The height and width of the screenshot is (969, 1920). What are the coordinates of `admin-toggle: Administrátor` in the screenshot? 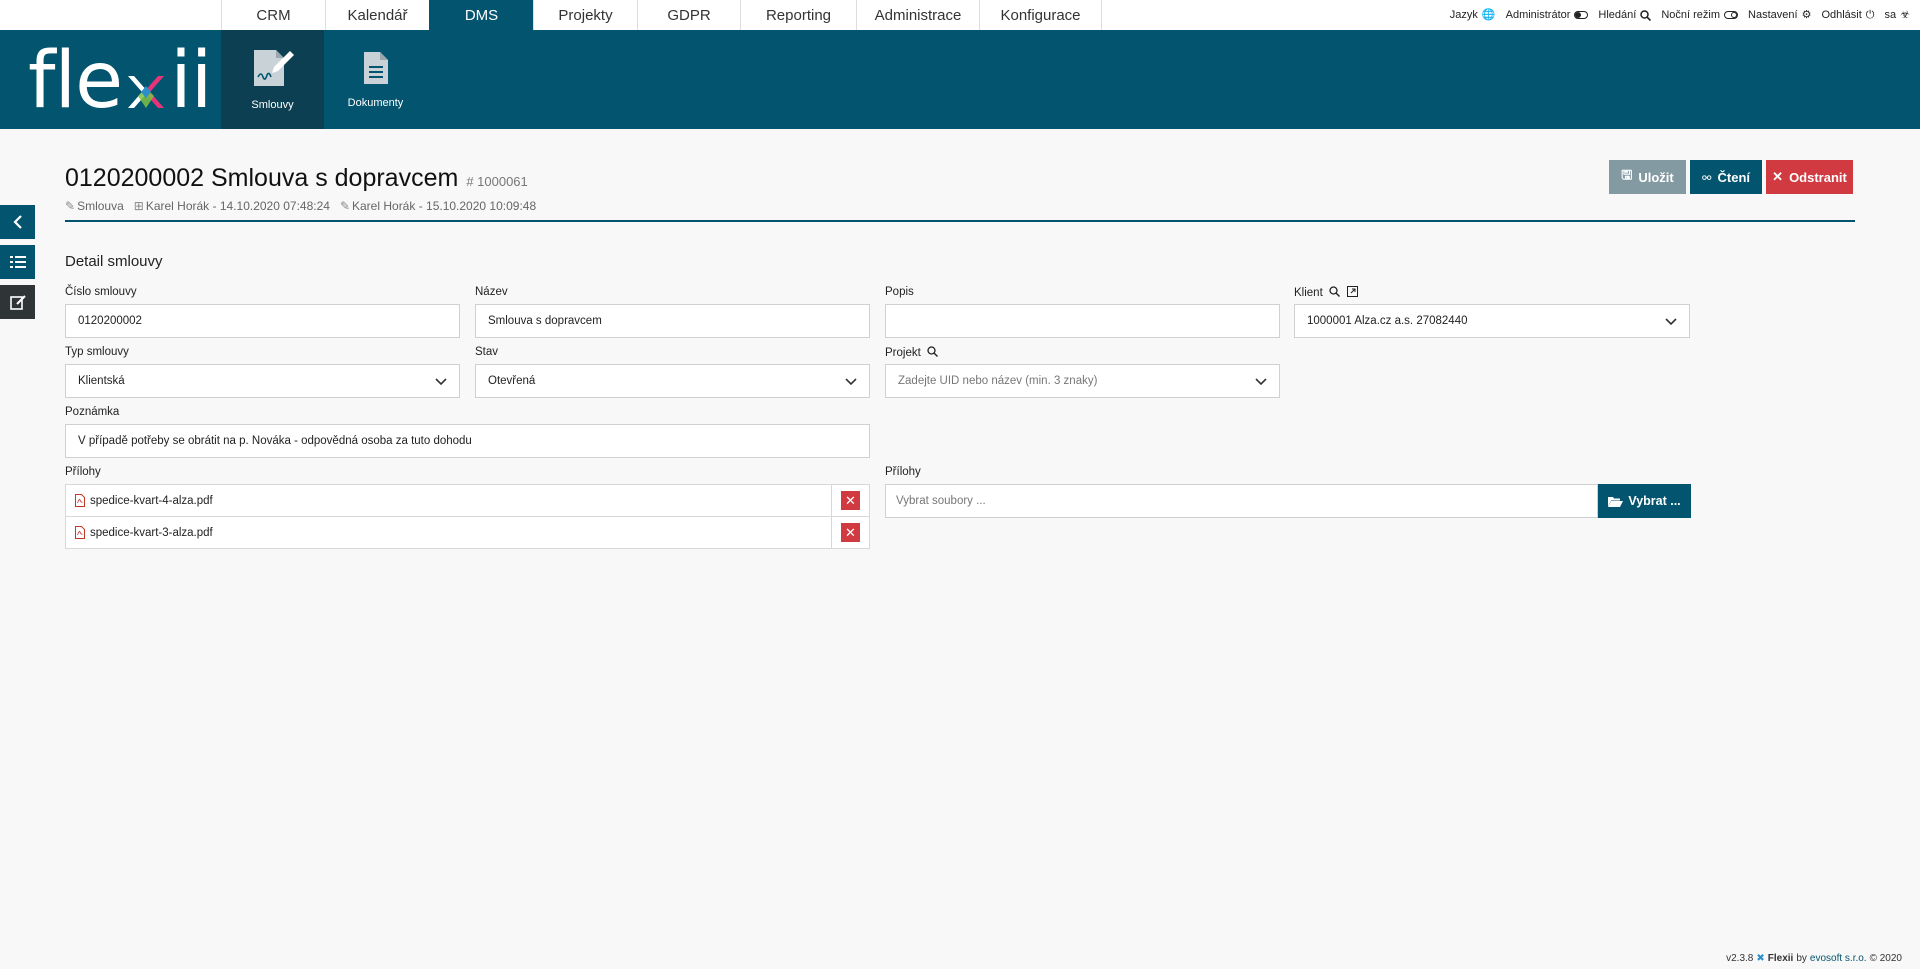 It's located at (1547, 15).